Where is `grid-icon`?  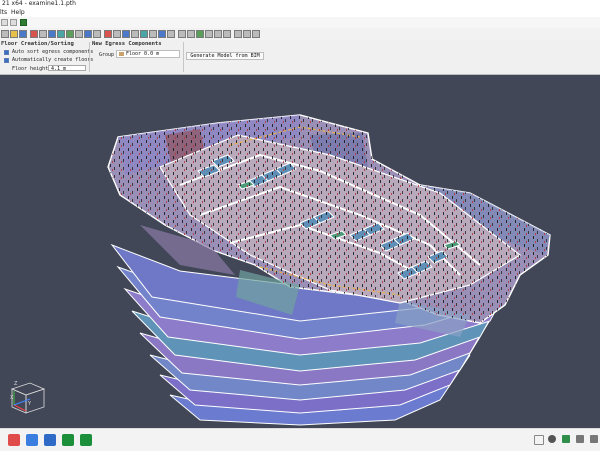
grid-icon is located at coordinates (117, 34).